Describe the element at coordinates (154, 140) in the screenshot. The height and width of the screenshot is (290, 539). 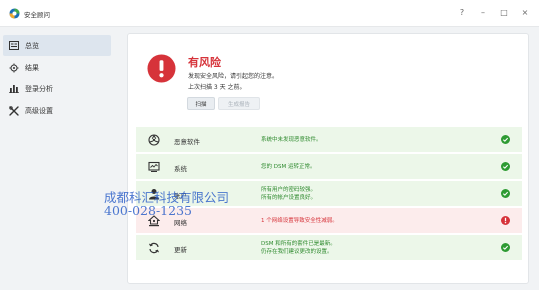
I see `malware-icon` at that location.